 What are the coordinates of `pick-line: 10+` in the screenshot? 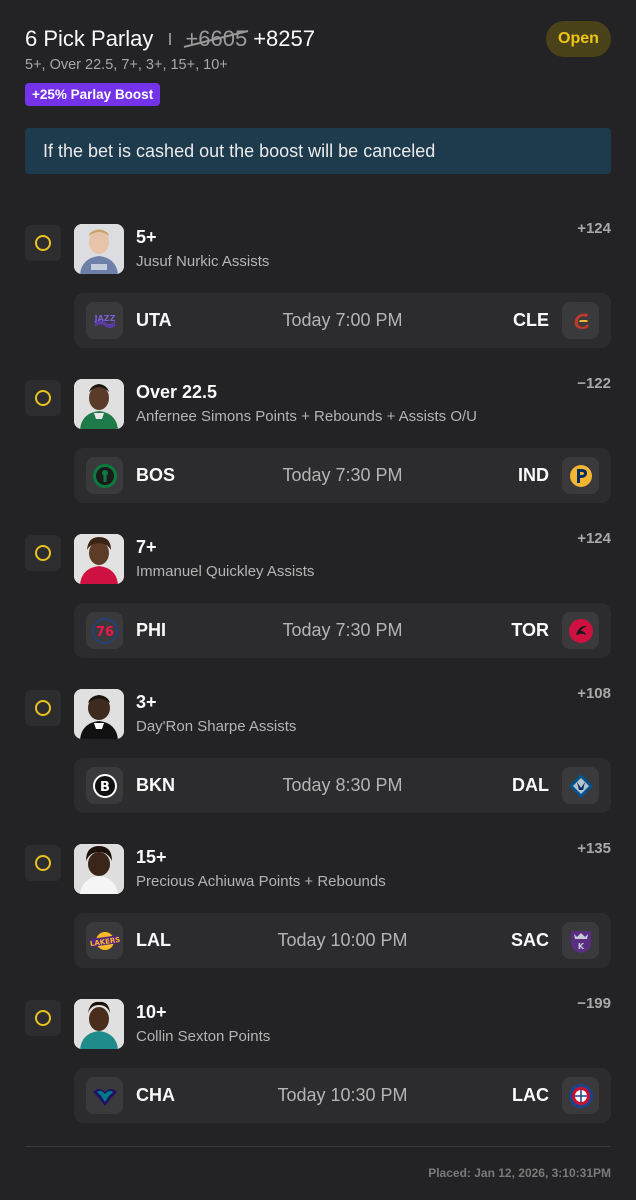 It's located at (151, 1012).